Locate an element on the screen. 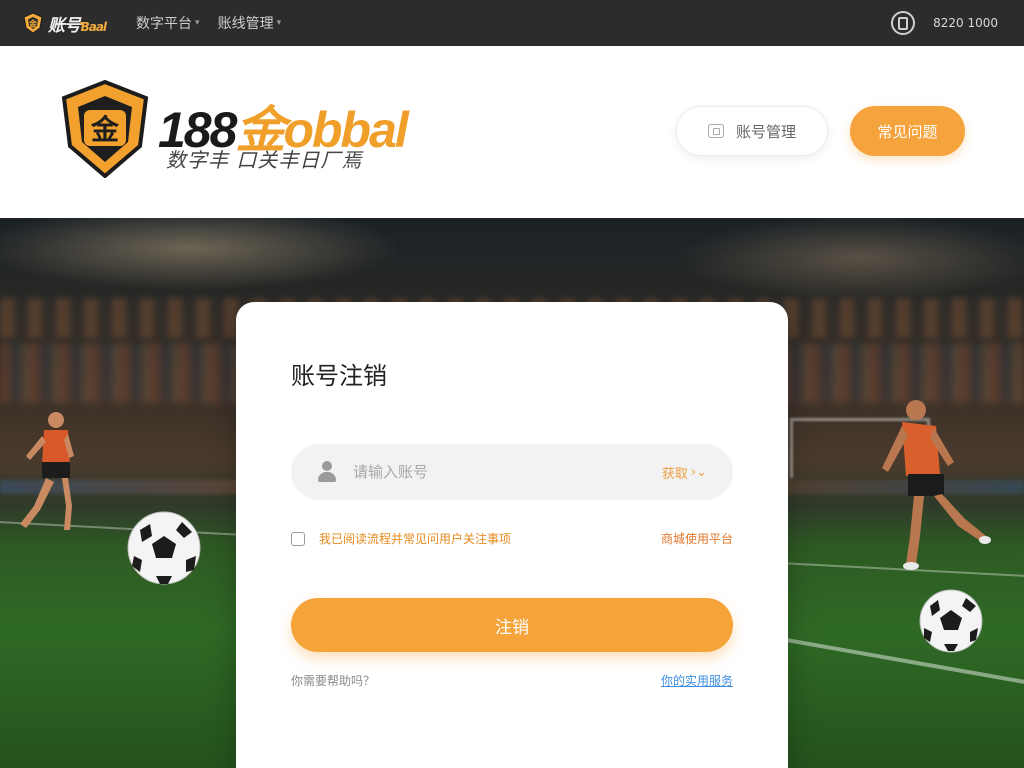 This screenshot has width=1024, height=768. top-bar: 金 账号Ɓaal 数字平台 ▾ 账线管理 ▾ 8220 1000 is located at coordinates (512, 23).